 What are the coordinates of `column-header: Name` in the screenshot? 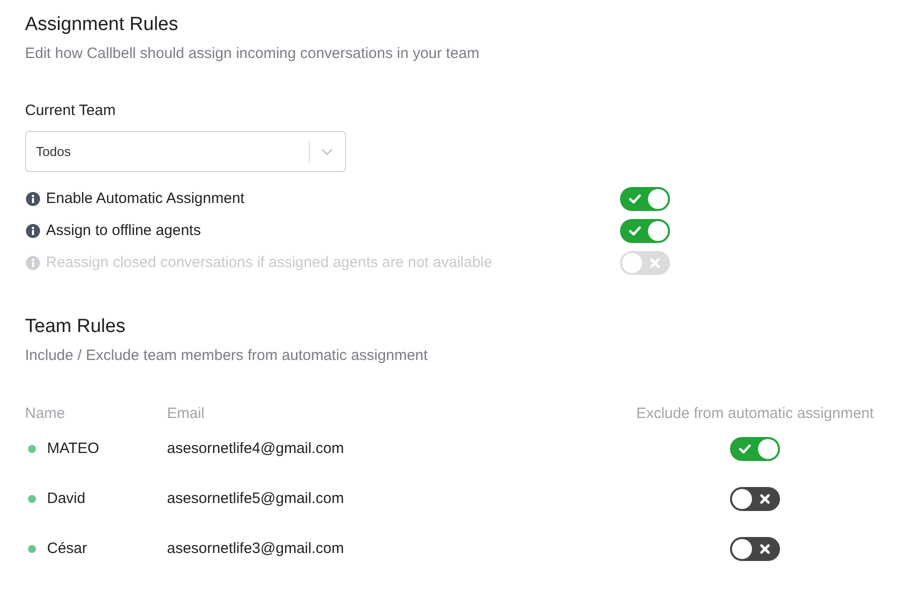 It's located at (45, 414).